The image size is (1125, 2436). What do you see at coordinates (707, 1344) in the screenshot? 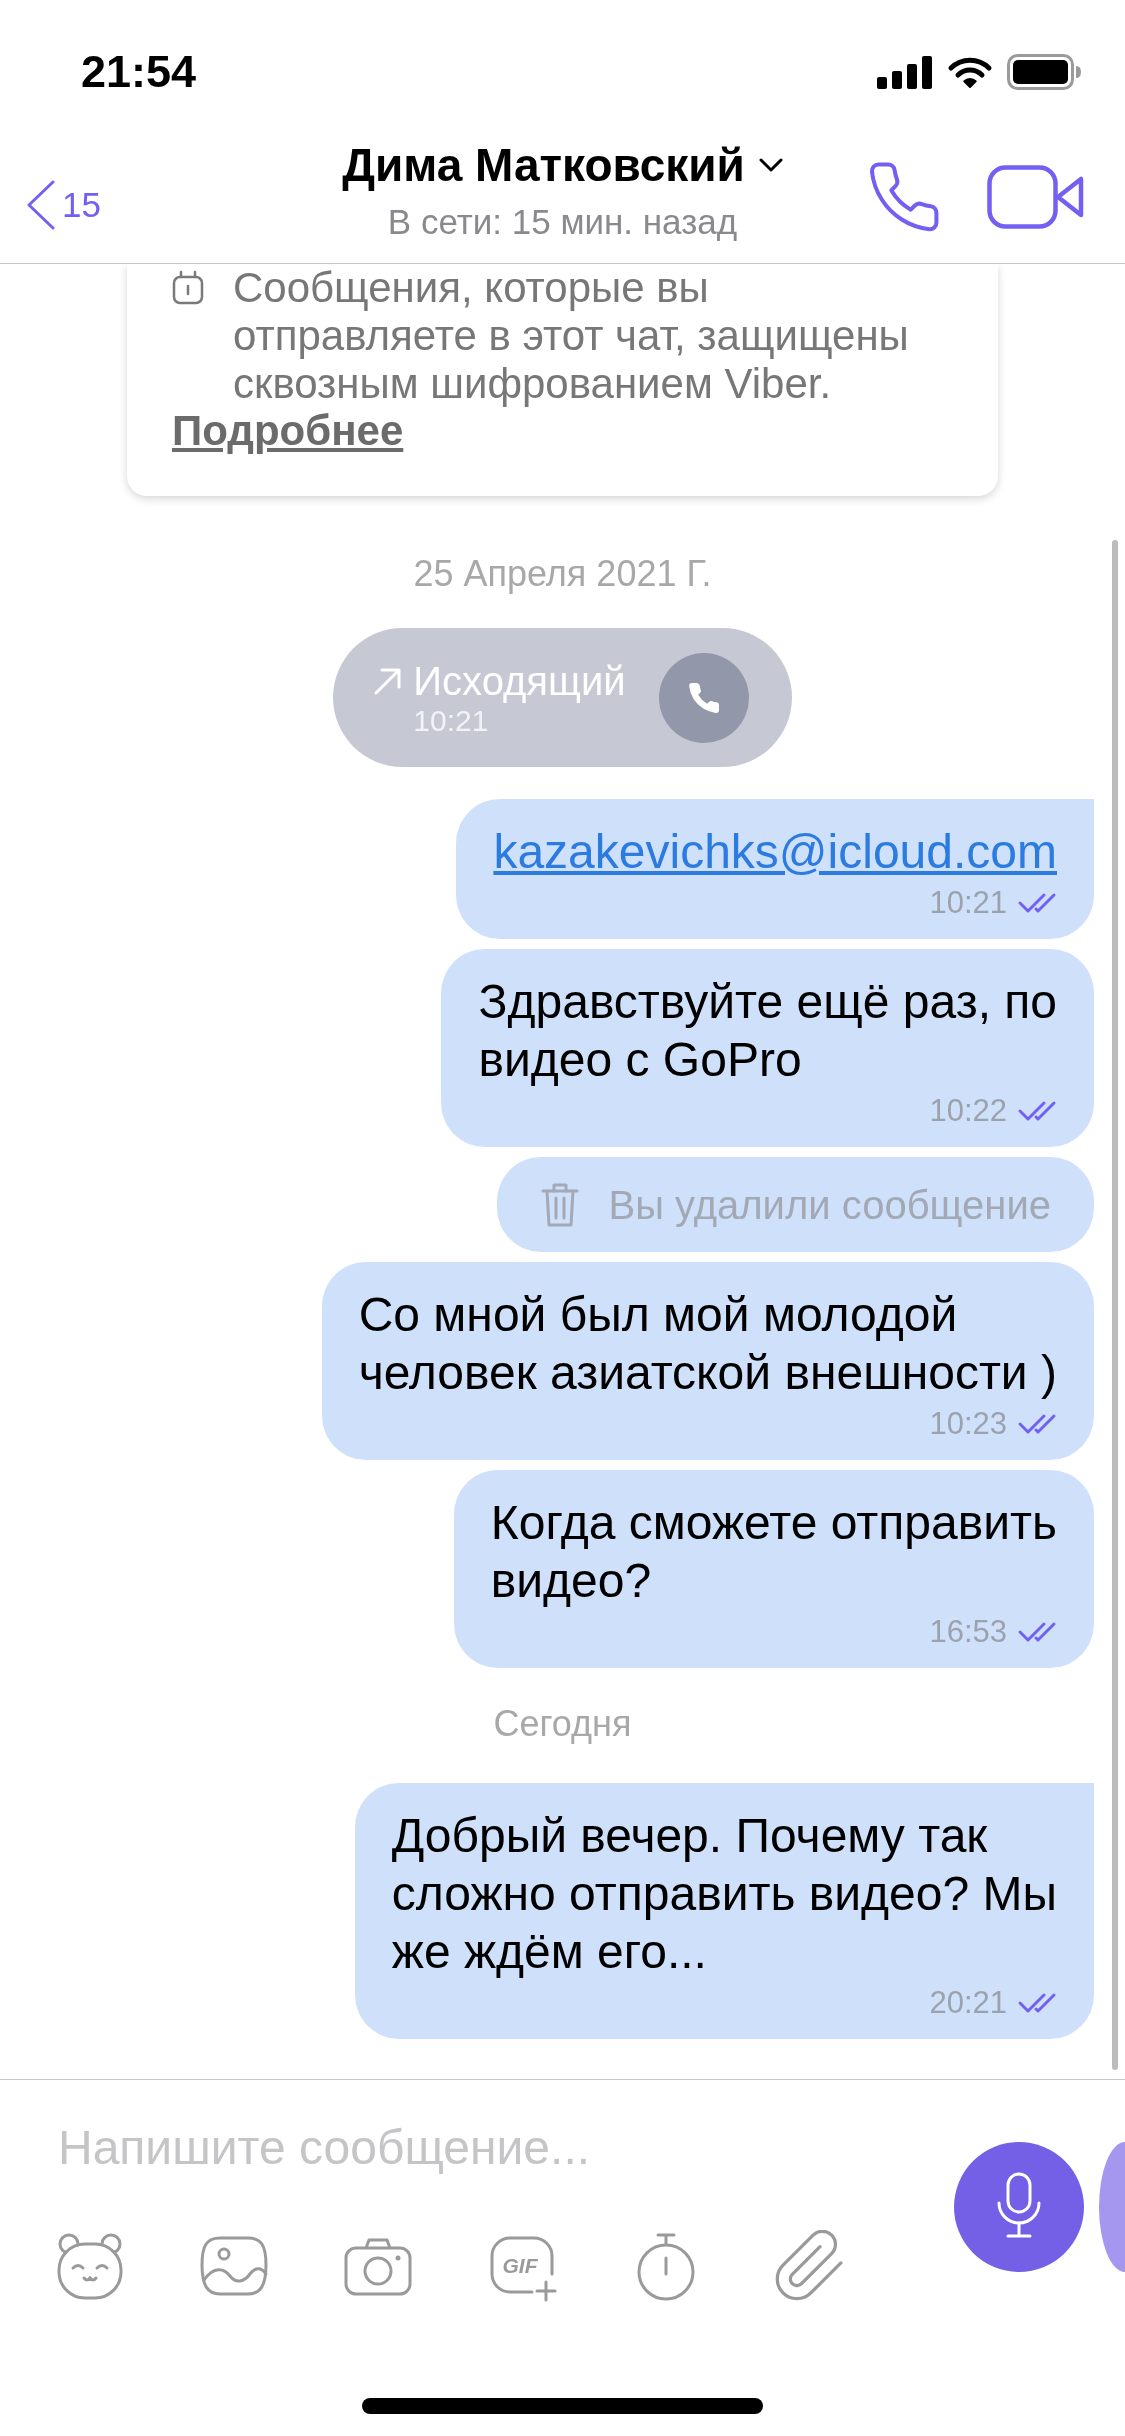
I see `message-text: Со мной был мой молодой человек азиатской внешности )` at bounding box center [707, 1344].